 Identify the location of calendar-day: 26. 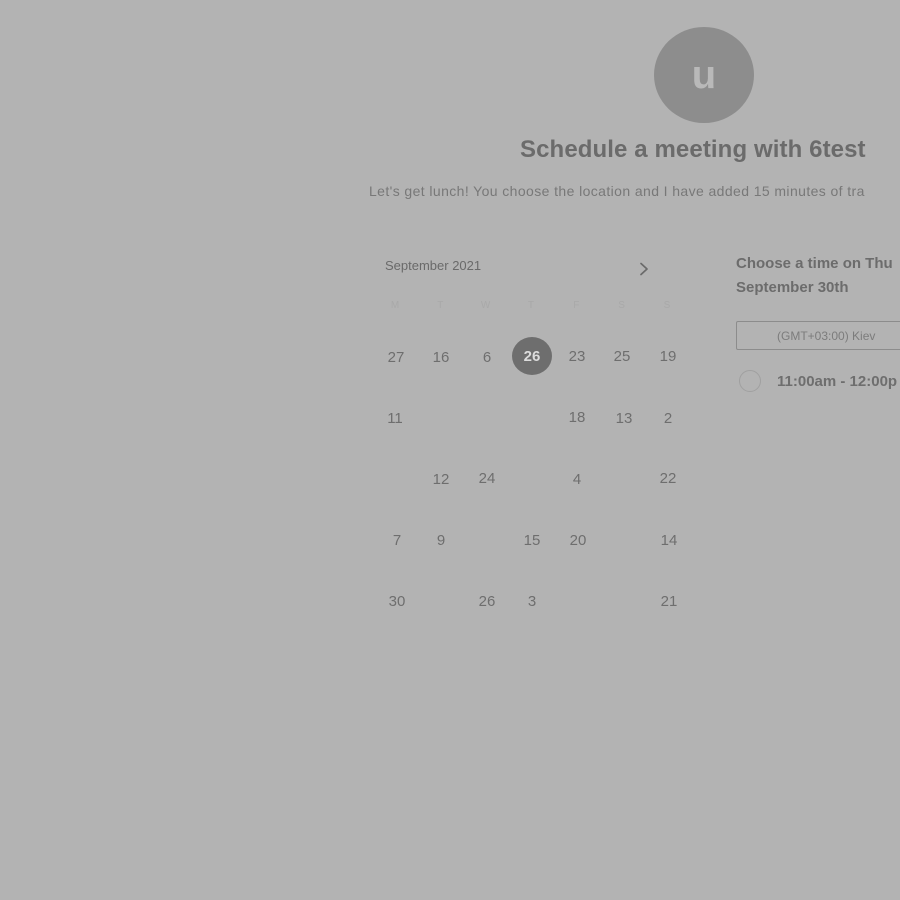
(487, 601).